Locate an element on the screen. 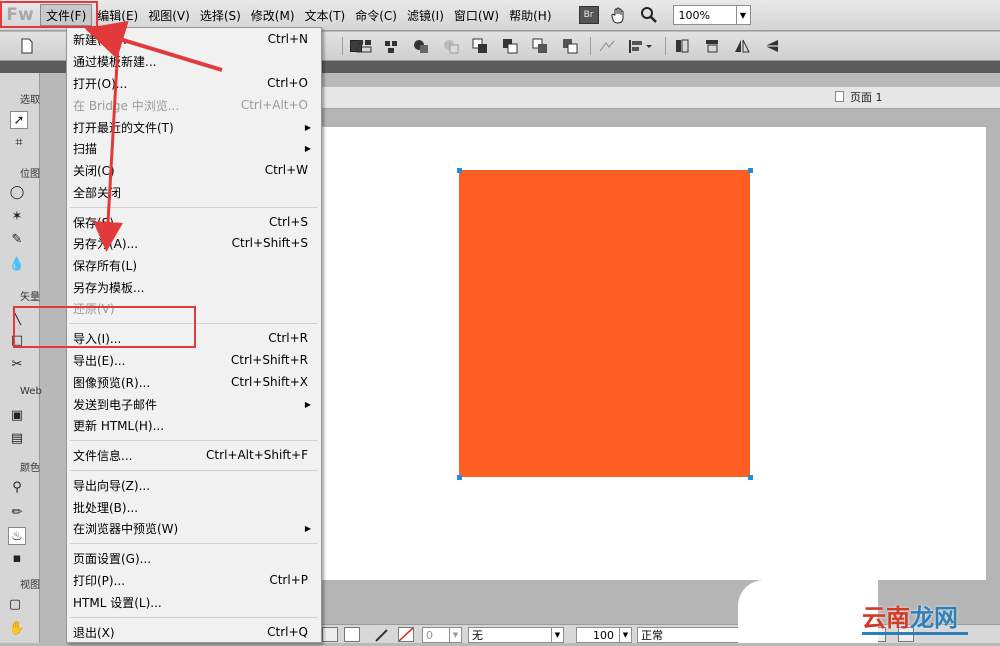 This screenshot has width=1000, height=646. annotation-arrows is located at coordinates (153, 136).